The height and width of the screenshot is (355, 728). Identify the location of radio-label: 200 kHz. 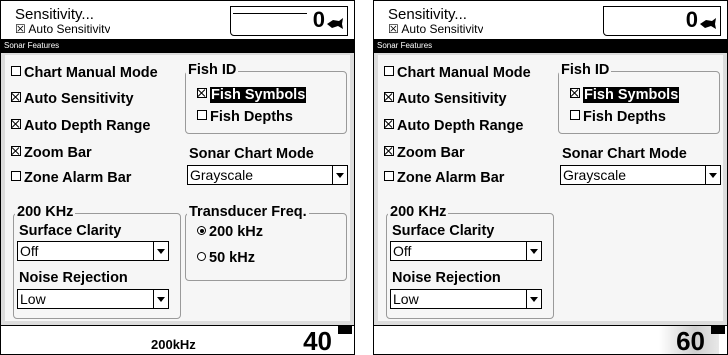
(236, 232).